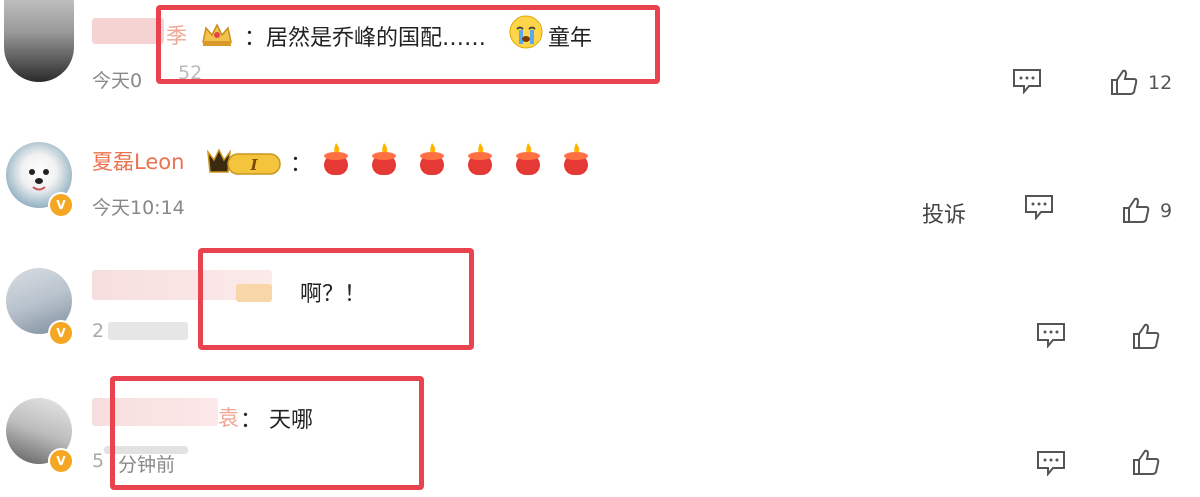 The width and height of the screenshot is (1200, 497). What do you see at coordinates (98, 331) in the screenshot?
I see `timestamp-partial: 2` at bounding box center [98, 331].